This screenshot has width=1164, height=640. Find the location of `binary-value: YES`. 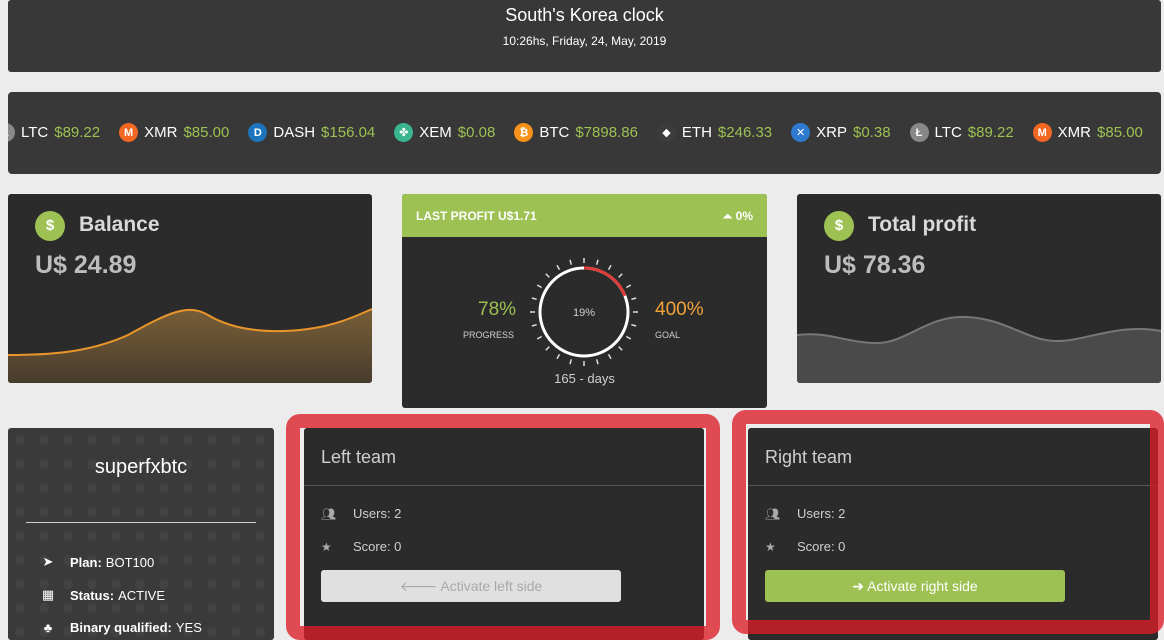

binary-value: YES is located at coordinates (188, 627).